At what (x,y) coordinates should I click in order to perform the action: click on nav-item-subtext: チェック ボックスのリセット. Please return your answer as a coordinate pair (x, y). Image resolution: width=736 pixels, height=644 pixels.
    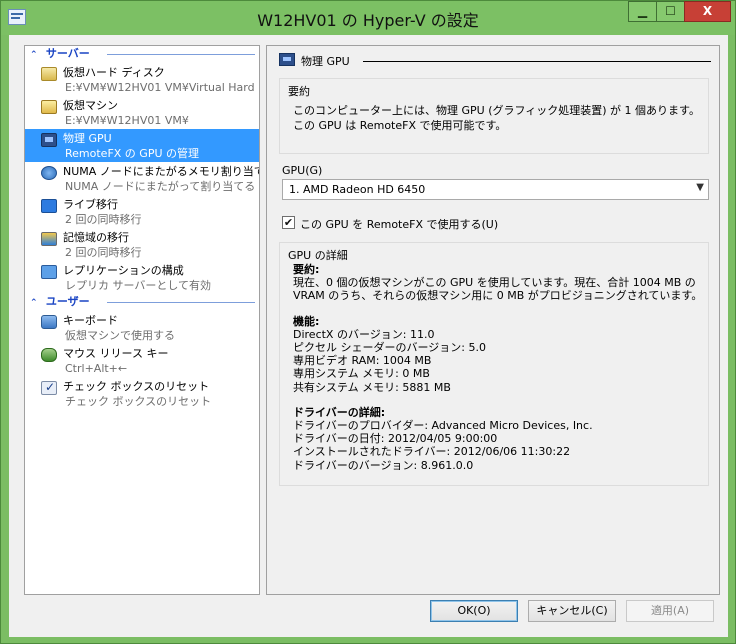
    Looking at the image, I should click on (138, 401).